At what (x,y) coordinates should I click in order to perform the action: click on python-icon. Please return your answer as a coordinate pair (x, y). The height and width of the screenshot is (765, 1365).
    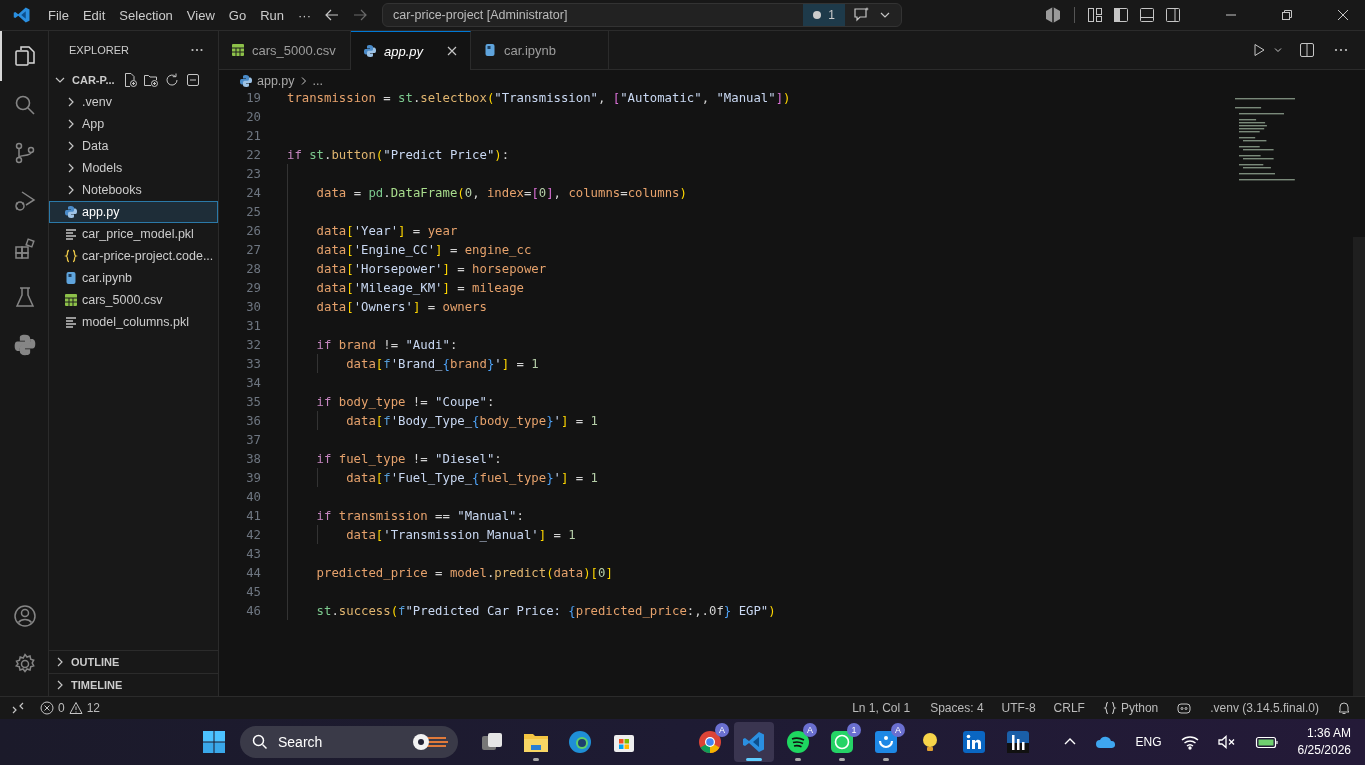
    Looking at the image, I should click on (25, 345).